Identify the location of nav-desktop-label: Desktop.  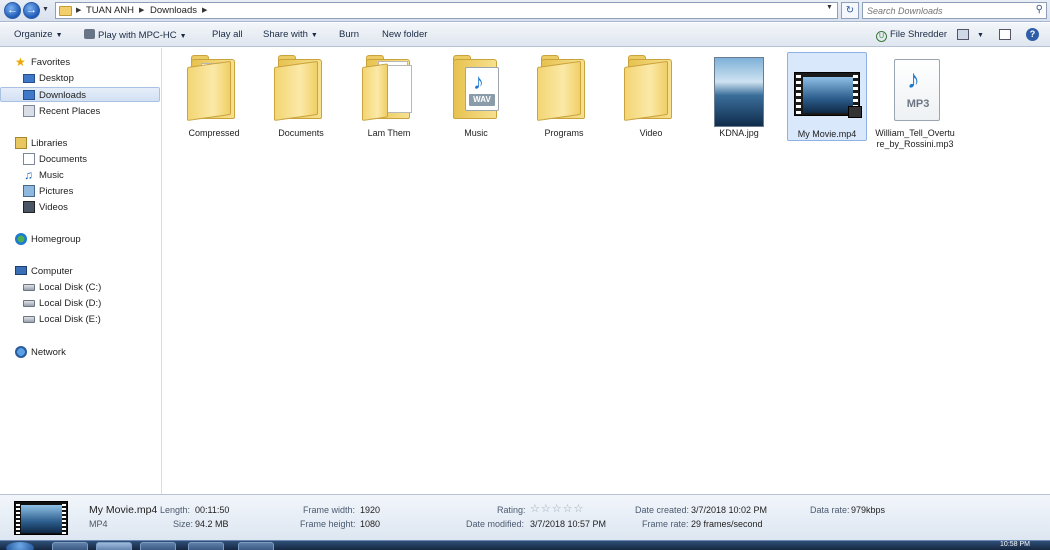
(56, 78).